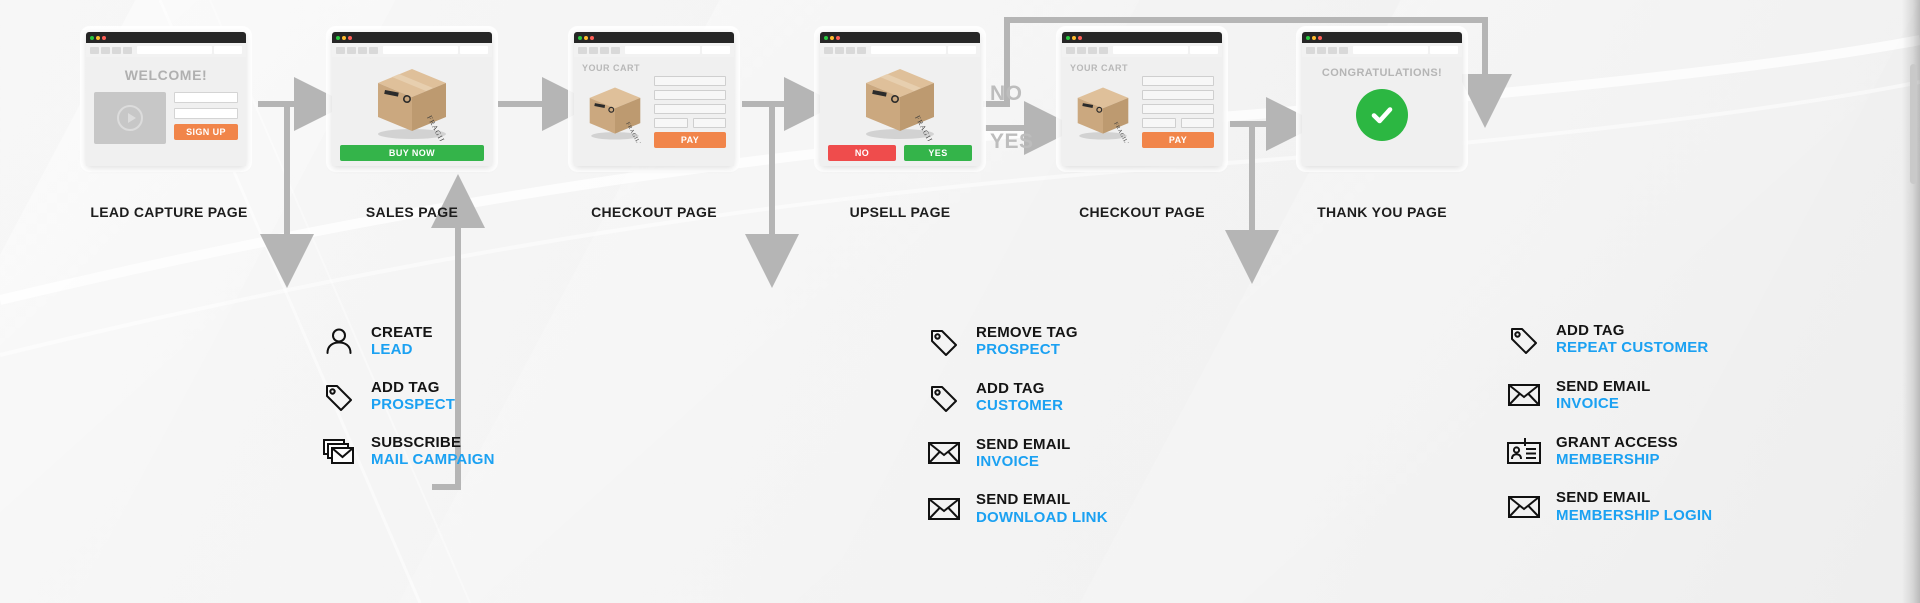  I want to click on success-check-icon, so click(1382, 115).